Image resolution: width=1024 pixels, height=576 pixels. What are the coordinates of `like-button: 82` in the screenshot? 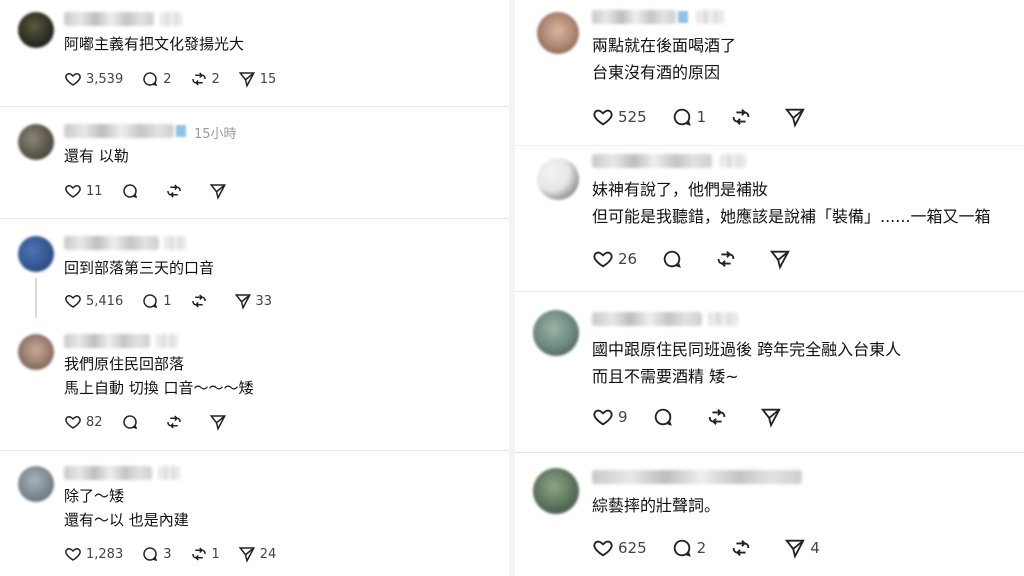 It's located at (83, 422).